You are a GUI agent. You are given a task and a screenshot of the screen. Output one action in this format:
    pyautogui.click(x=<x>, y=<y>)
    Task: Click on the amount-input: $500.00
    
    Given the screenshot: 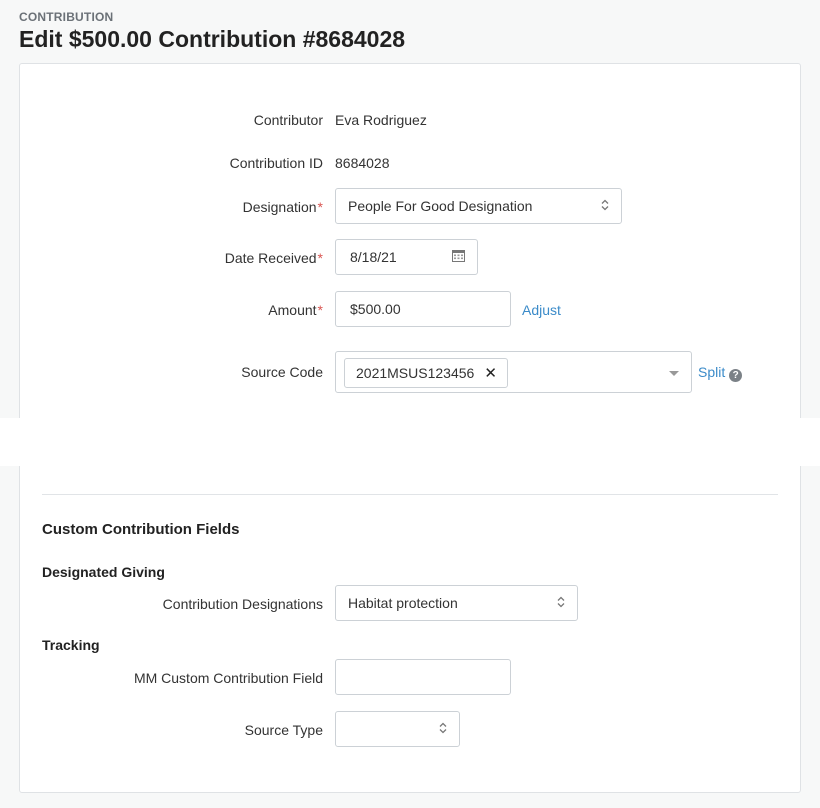 What is the action you would take?
    pyautogui.click(x=423, y=309)
    